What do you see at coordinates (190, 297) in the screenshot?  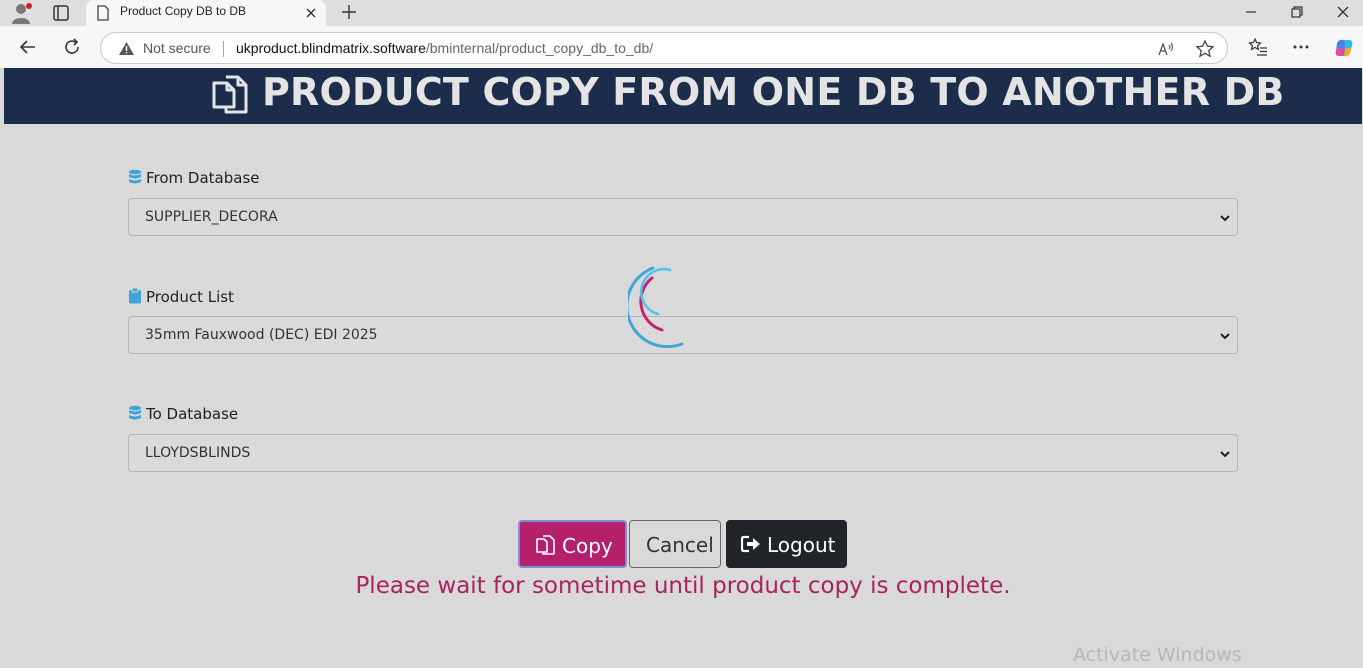 I see `product-list-label-text: Product List` at bounding box center [190, 297].